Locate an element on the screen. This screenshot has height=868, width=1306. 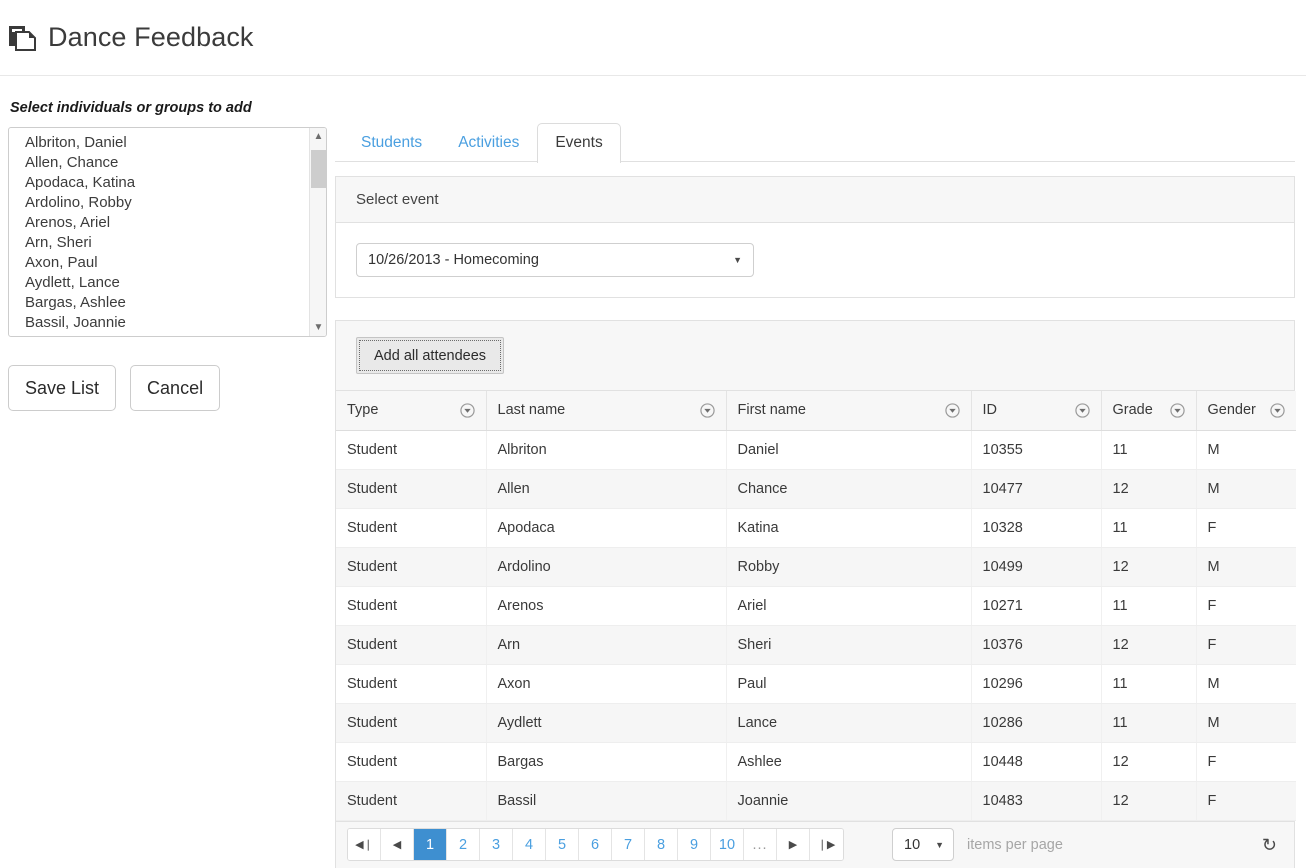
table-row: Student Ardolino Robby 10499 12 M is located at coordinates (816, 567).